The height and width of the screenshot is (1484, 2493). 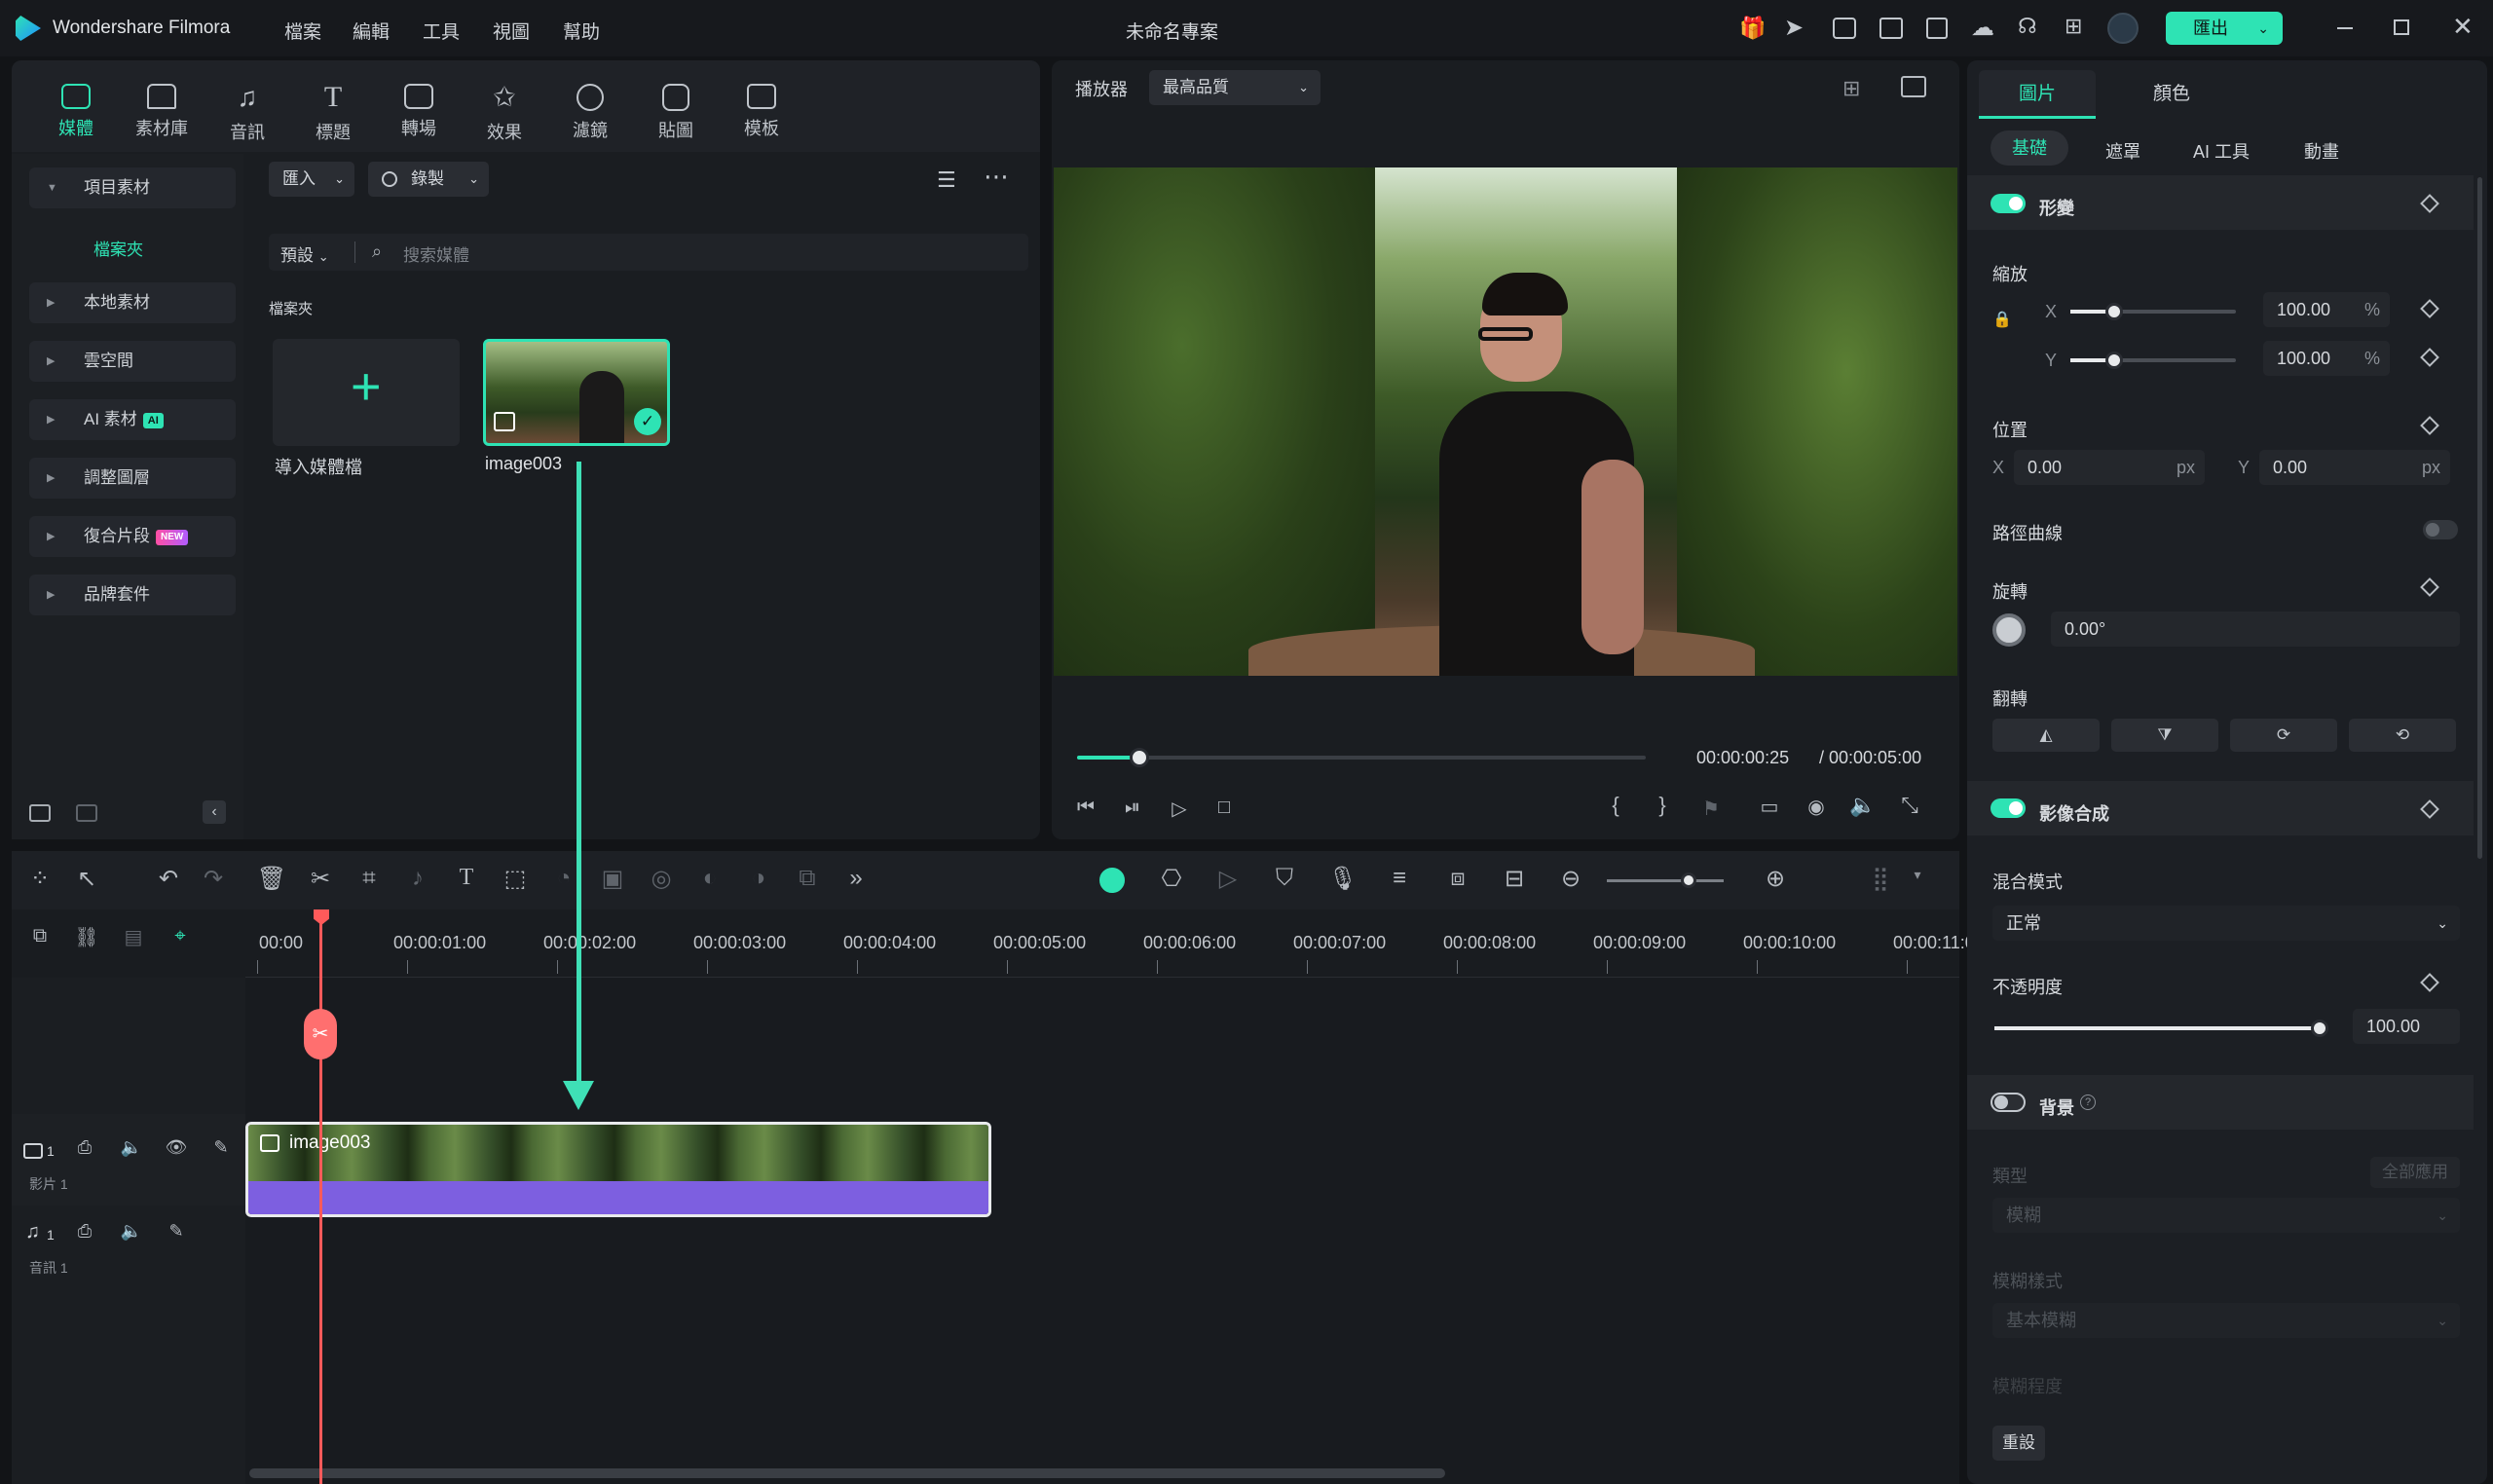 I want to click on mark-out-icon: }, so click(x=1663, y=805).